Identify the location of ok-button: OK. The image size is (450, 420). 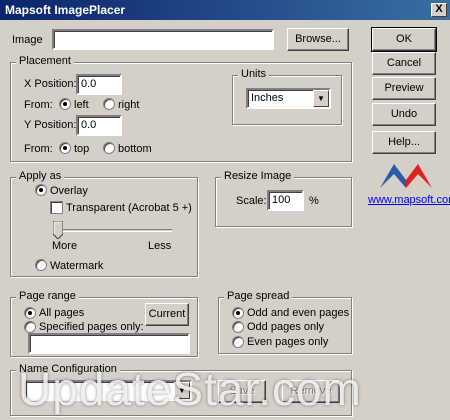
(404, 39).